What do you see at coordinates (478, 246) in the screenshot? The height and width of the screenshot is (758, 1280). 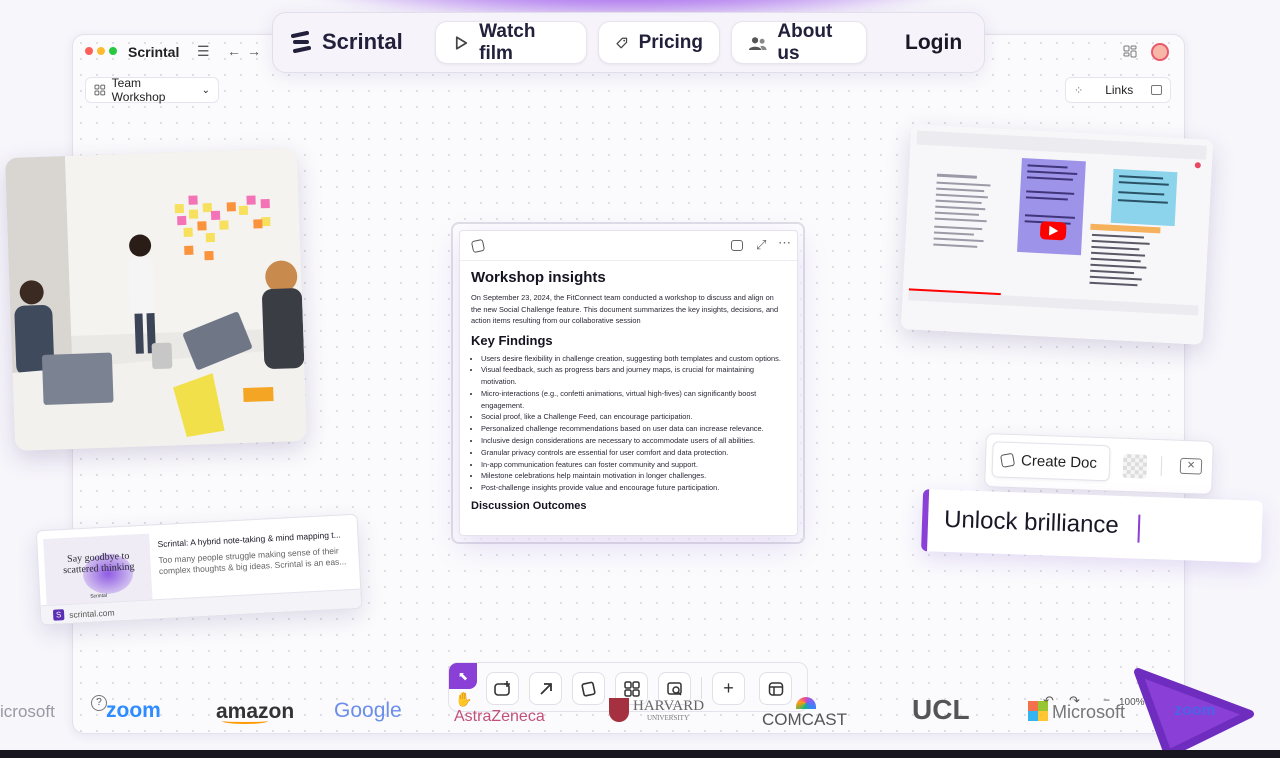 I see `doc-type-icon` at bounding box center [478, 246].